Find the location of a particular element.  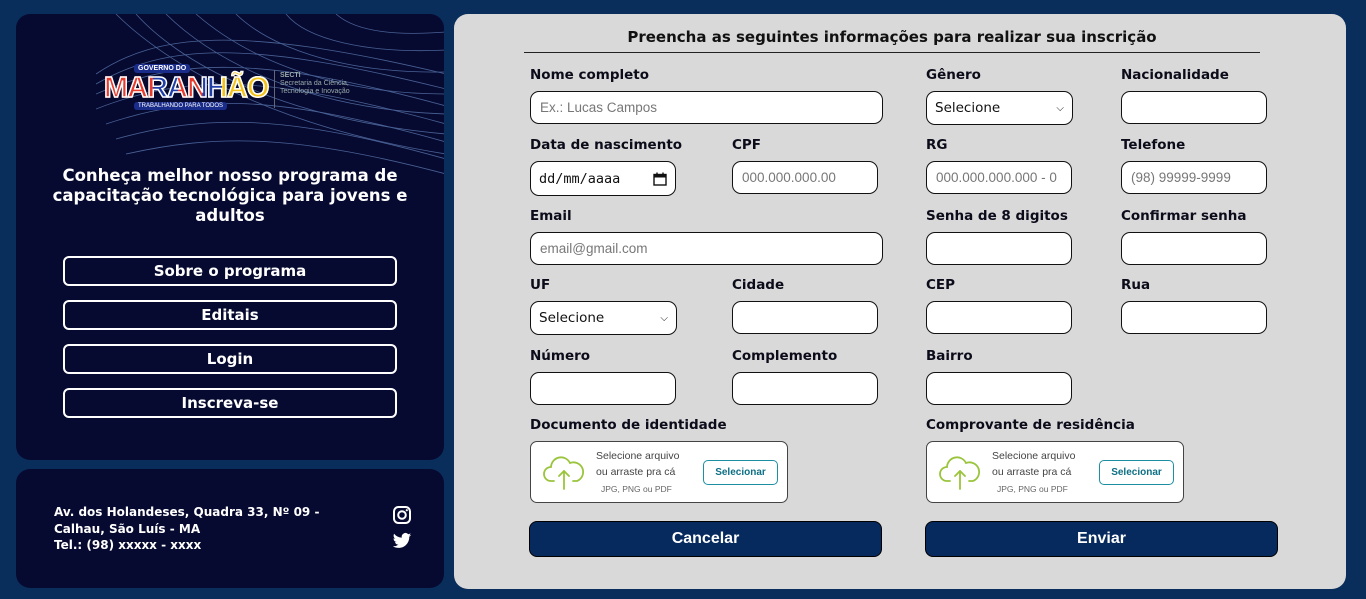

cancel-button: Cancelar is located at coordinates (705, 539).